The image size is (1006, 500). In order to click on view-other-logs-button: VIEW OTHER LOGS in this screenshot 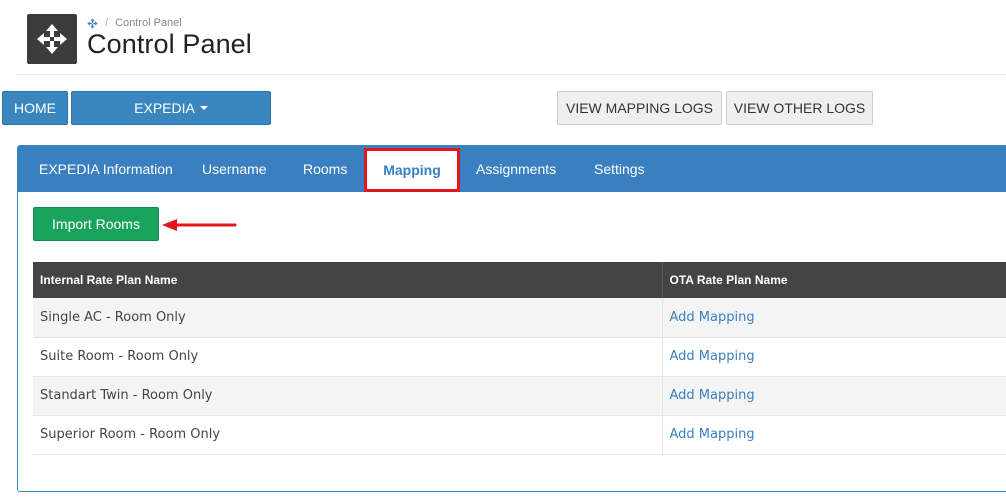, I will do `click(799, 108)`.